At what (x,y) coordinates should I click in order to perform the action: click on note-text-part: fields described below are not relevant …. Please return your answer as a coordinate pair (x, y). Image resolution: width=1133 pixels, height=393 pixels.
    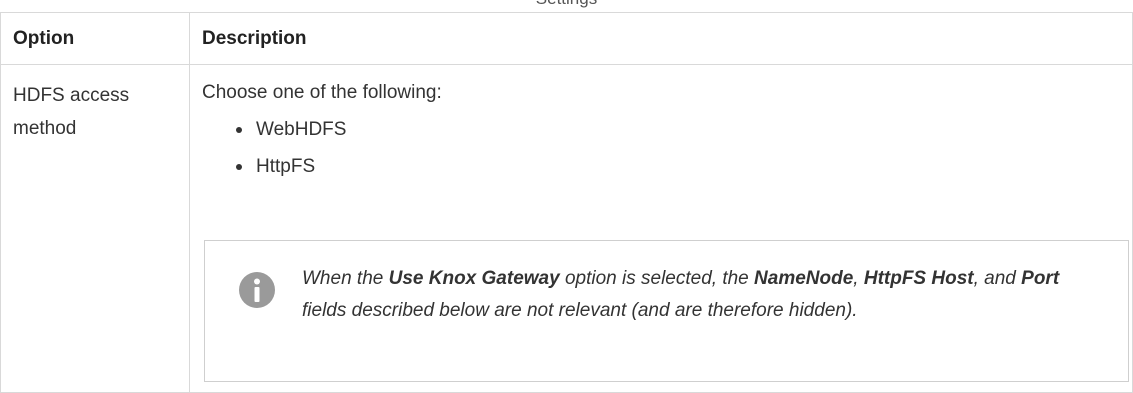
    Looking at the image, I should click on (580, 310).